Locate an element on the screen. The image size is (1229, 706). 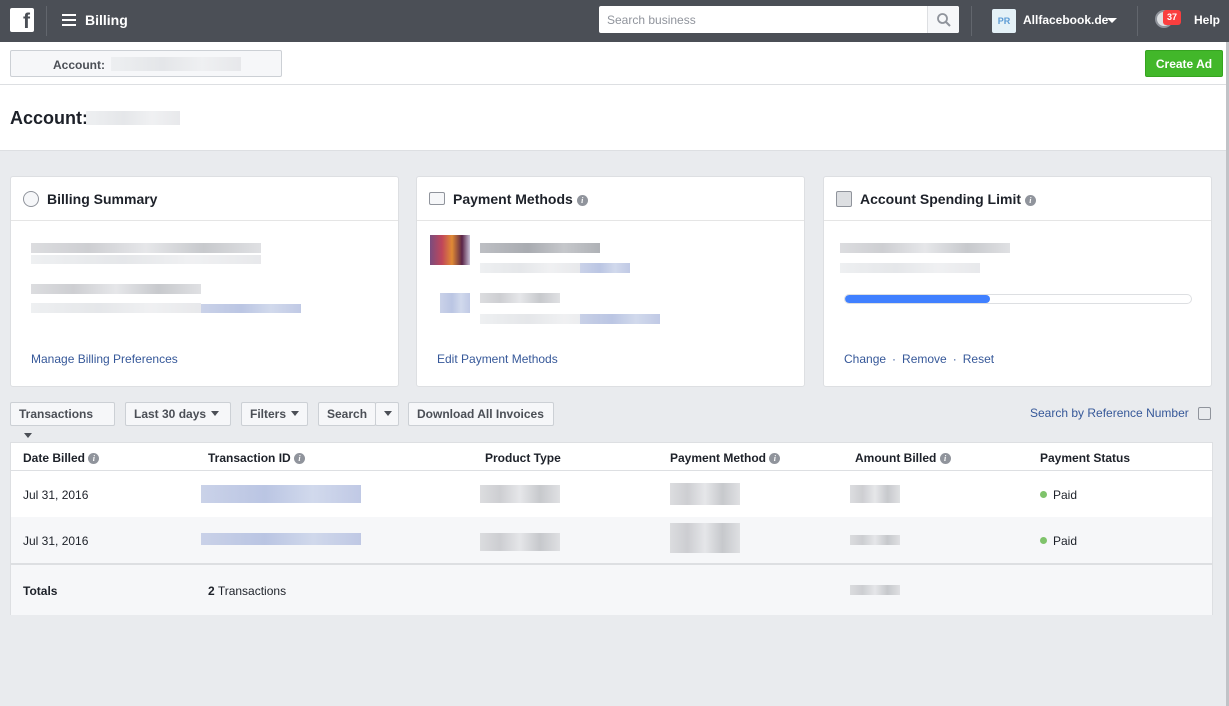
menu-icon is located at coordinates (69, 20).